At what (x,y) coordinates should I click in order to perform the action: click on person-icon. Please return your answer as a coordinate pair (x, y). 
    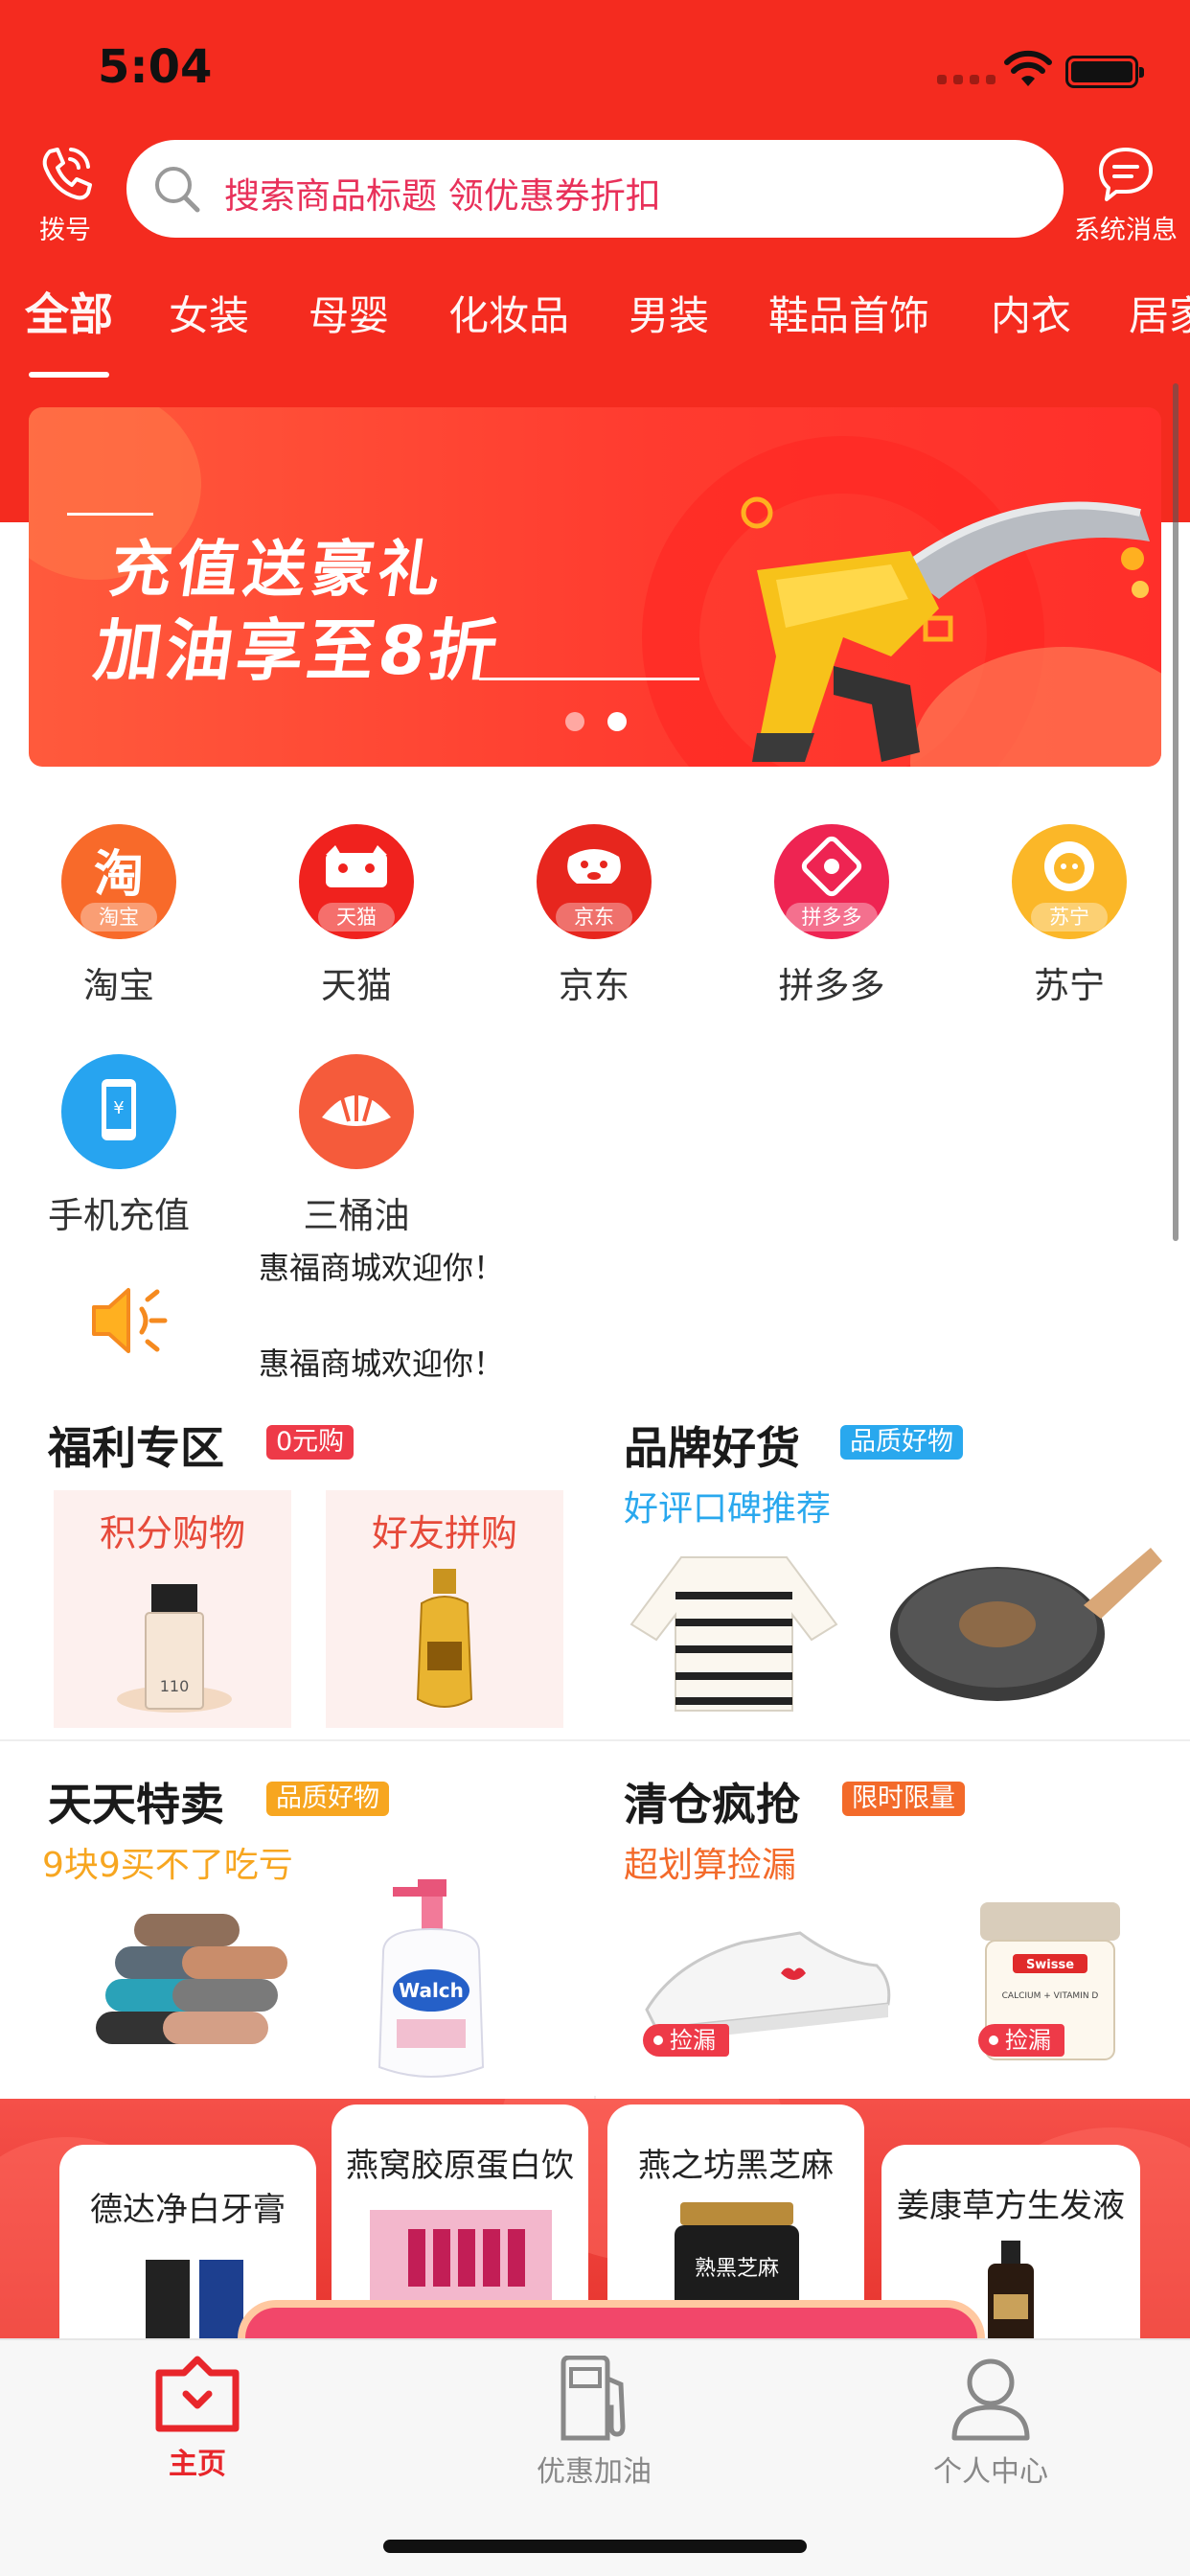
    Looking at the image, I should click on (990, 2399).